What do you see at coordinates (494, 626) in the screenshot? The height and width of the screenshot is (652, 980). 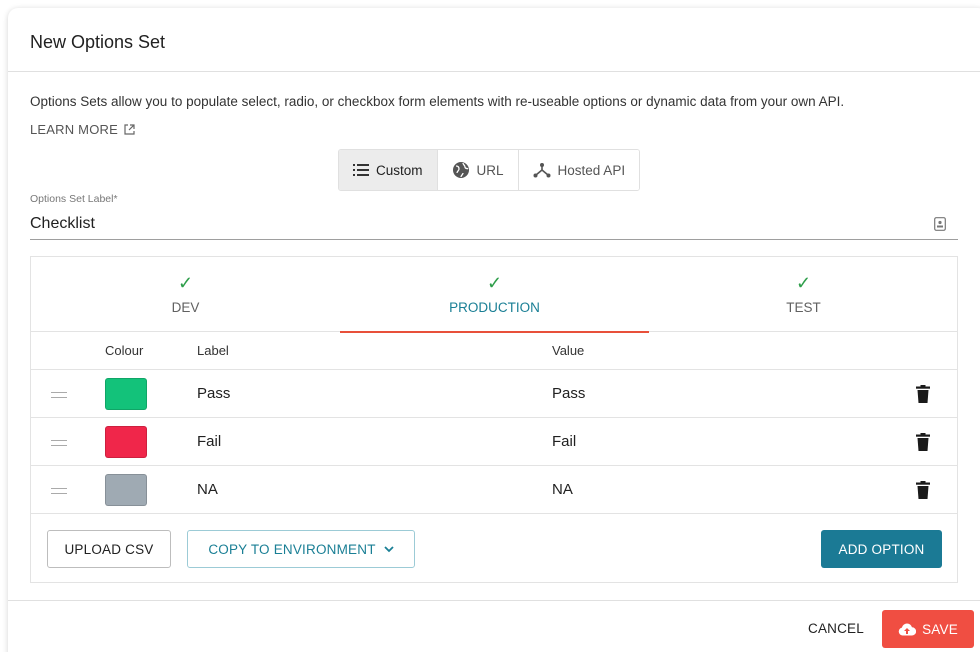 I see `dialog-footer: CANCEL SAVE` at bounding box center [494, 626].